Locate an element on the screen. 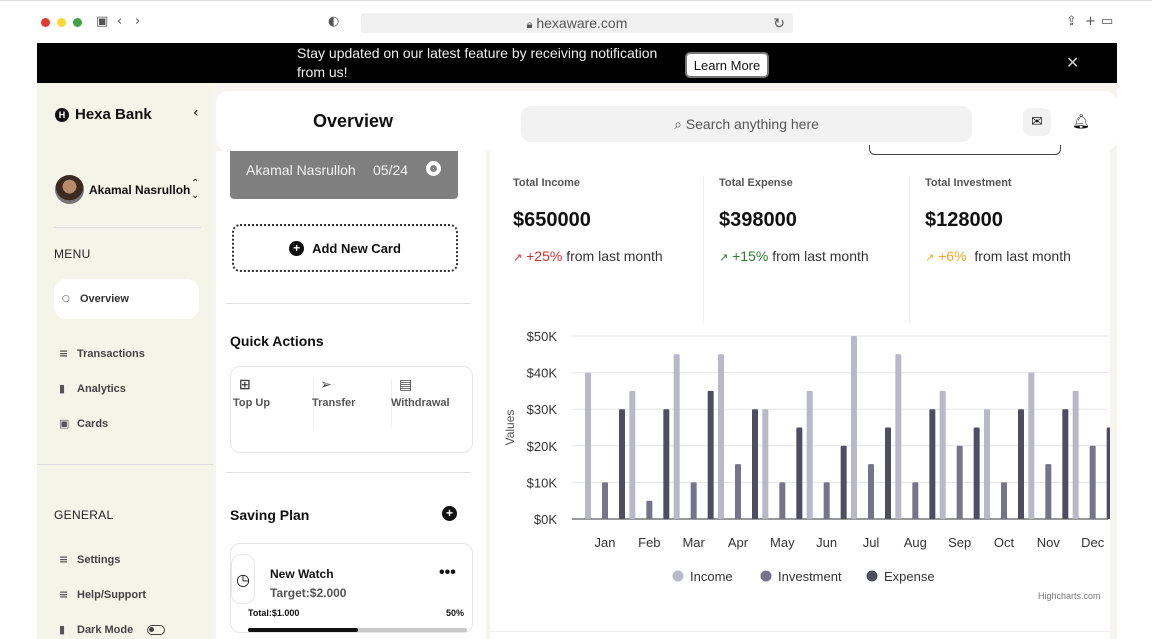 This screenshot has width=1152, height=639. chart-credit: Highcharts.com is located at coordinates (1069, 596).